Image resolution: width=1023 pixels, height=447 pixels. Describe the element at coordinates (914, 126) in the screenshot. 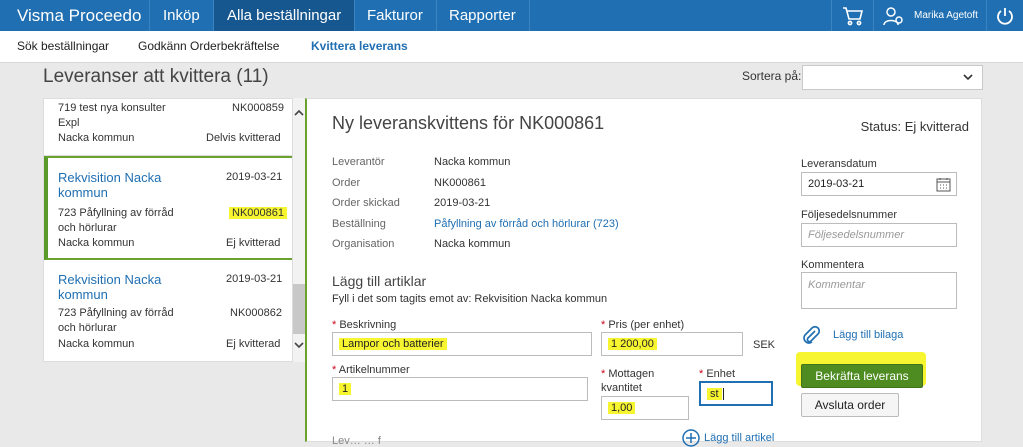

I see `status-text: Status: Ej kvitterad` at that location.